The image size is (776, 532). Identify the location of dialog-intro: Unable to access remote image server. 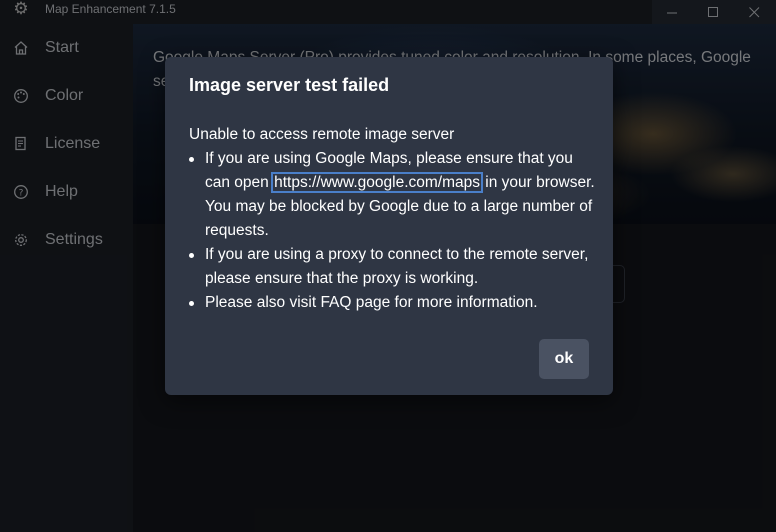
(322, 134).